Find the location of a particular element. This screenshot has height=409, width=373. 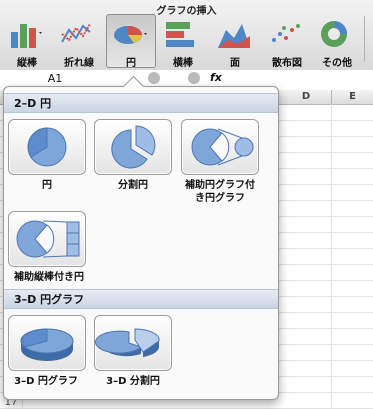

area-chart-button: 面 is located at coordinates (235, 41).